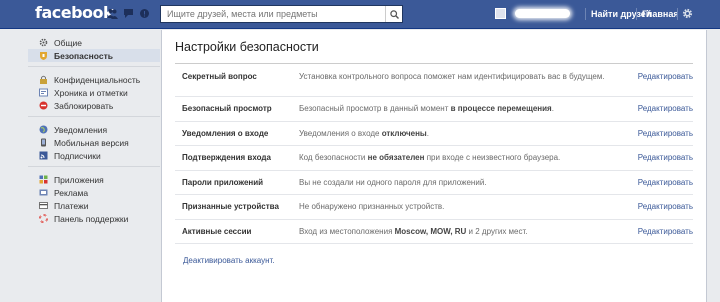 This screenshot has width=720, height=302. I want to click on search-button, so click(393, 14).